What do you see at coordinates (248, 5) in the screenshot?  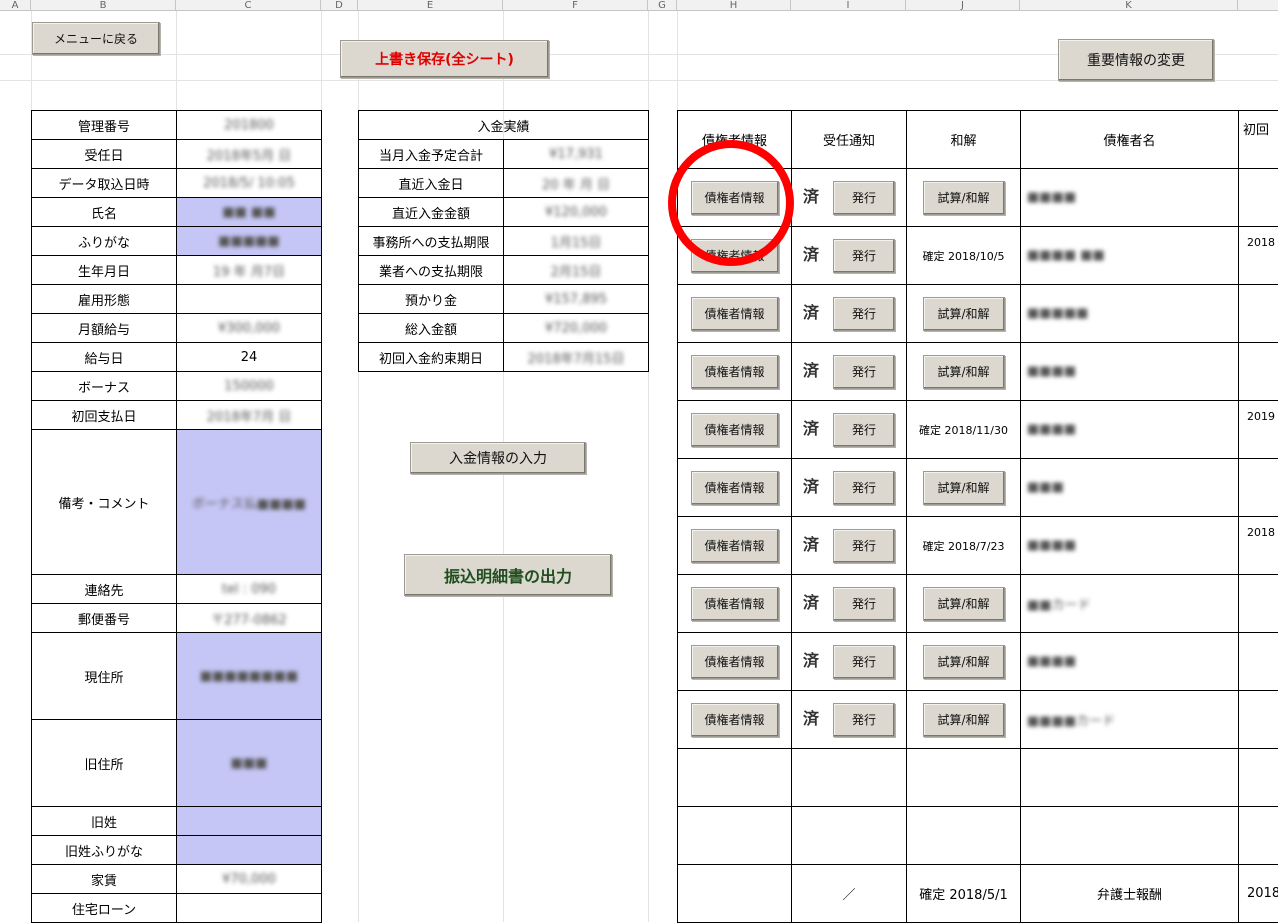 I see `col-header-c: C` at bounding box center [248, 5].